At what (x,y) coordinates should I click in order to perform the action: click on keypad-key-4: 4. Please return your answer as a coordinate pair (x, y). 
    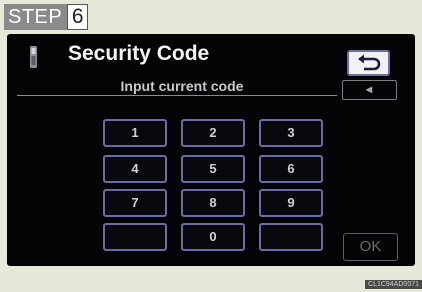
    Looking at the image, I should click on (135, 169).